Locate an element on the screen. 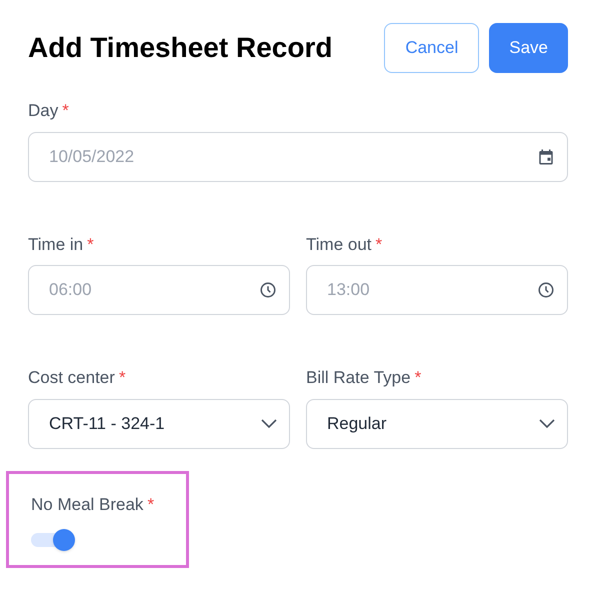 The image size is (592, 610). page-title: Add Timesheet Record is located at coordinates (180, 48).